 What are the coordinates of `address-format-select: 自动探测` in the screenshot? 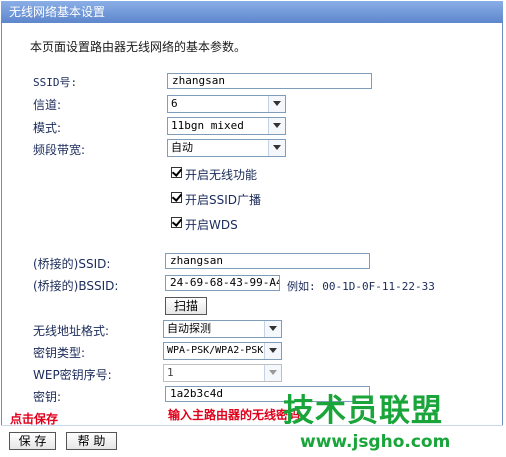 It's located at (222, 329).